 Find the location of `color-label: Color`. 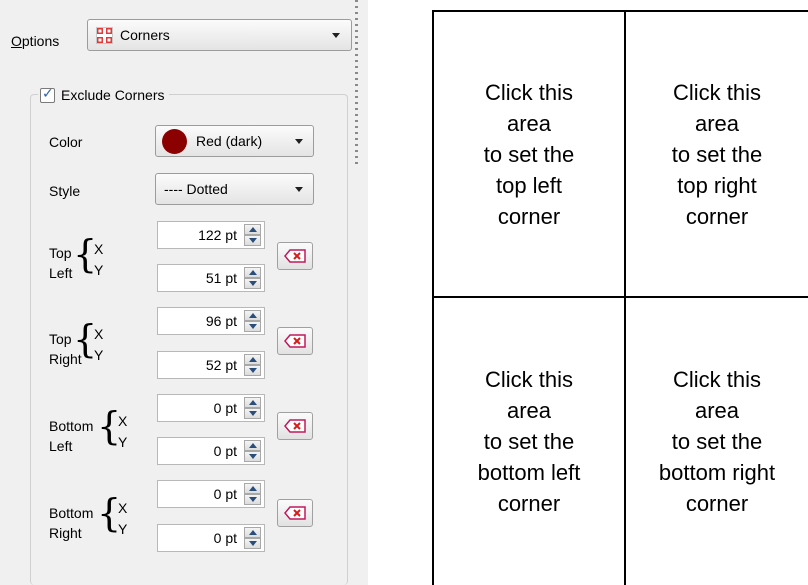

color-label: Color is located at coordinates (66, 142).